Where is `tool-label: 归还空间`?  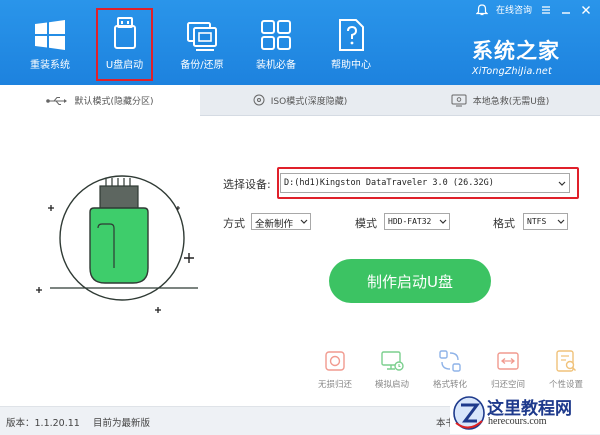 tool-label: 归还空间 is located at coordinates (507, 385).